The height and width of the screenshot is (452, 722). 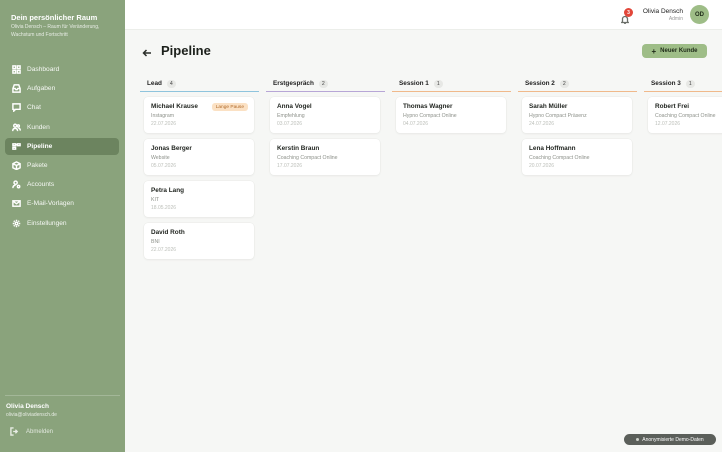 What do you see at coordinates (54, 17) in the screenshot?
I see `brand-title: Dein persönlicher Raum` at bounding box center [54, 17].